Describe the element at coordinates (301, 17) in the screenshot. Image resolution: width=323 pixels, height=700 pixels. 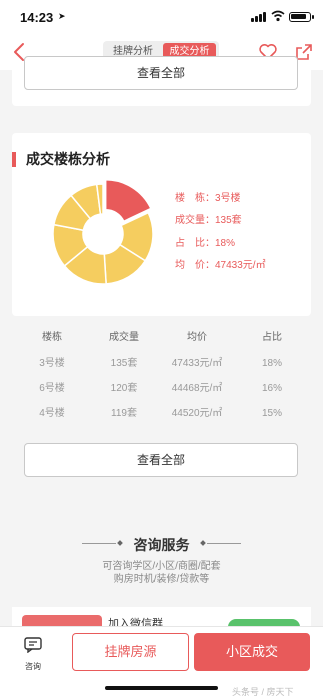
I see `battery-icon` at that location.